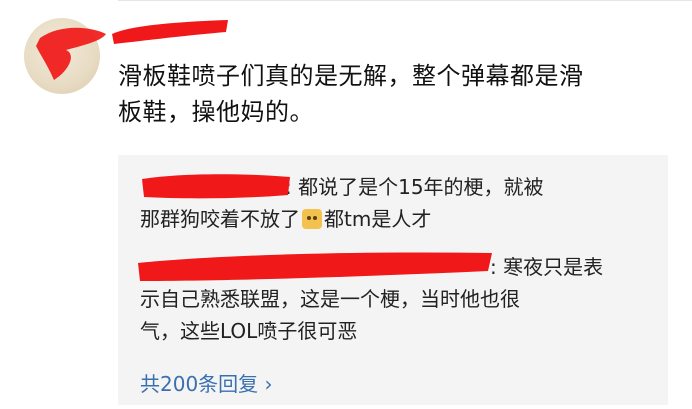  What do you see at coordinates (312, 219) in the screenshot?
I see `doge-emoji-icon` at bounding box center [312, 219].